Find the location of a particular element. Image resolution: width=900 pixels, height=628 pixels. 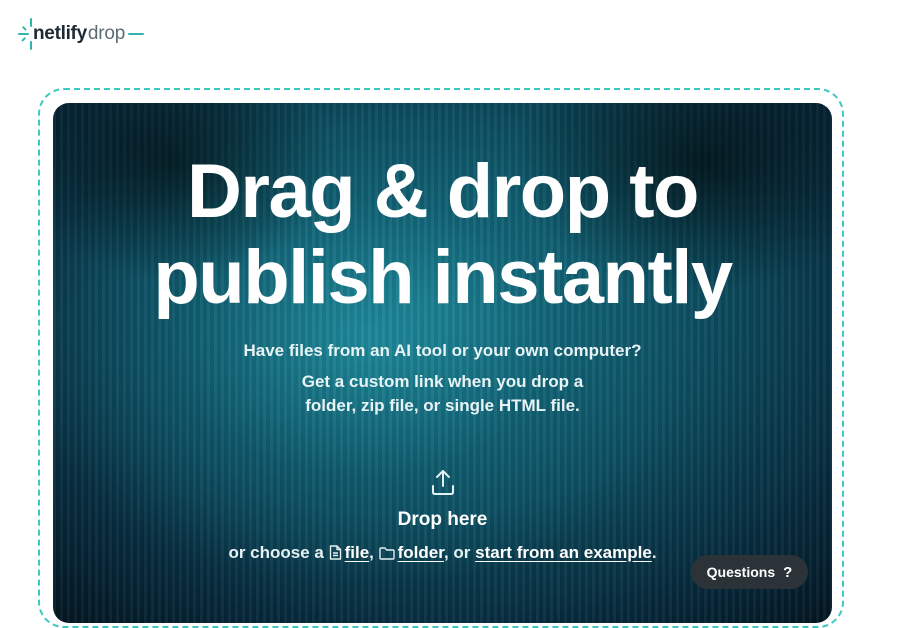

upload-icon is located at coordinates (443, 482).